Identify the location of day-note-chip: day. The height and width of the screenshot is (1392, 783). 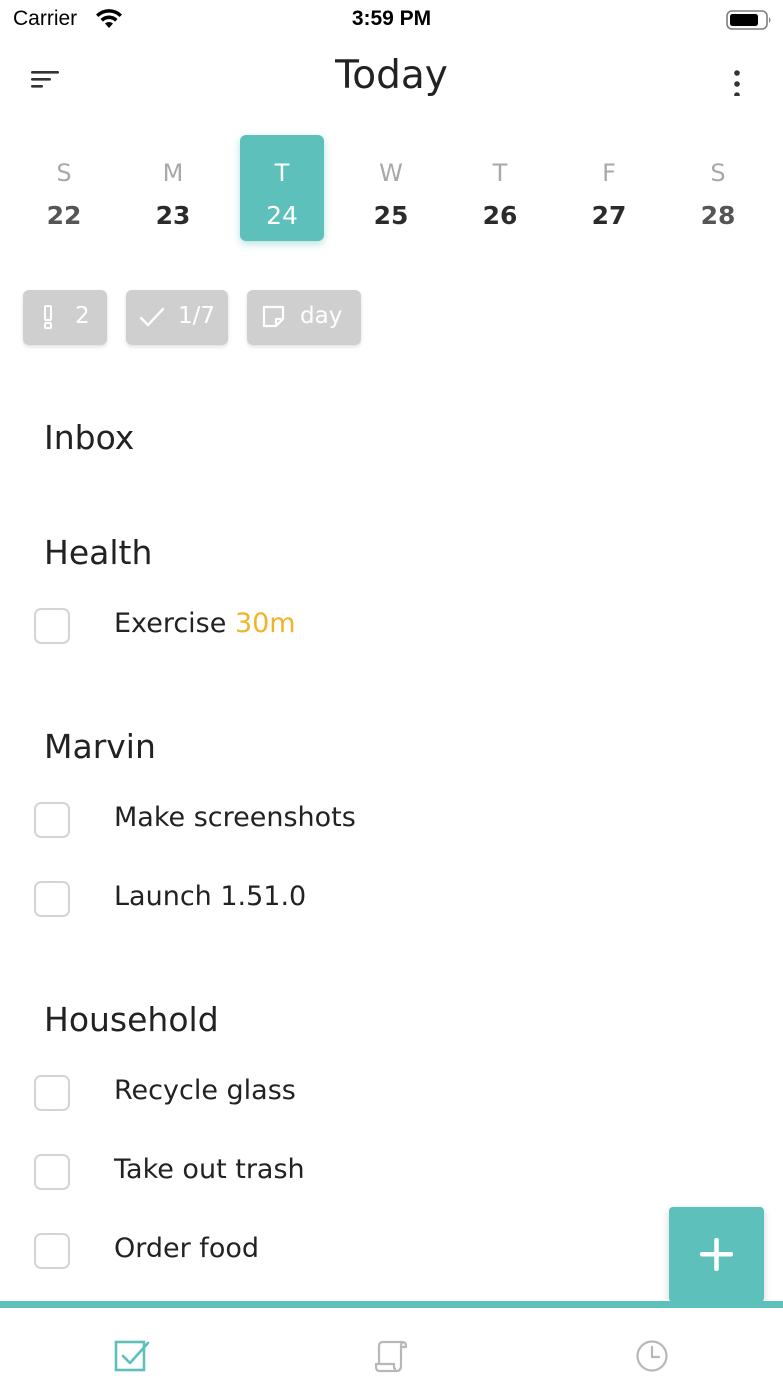
(304, 317).